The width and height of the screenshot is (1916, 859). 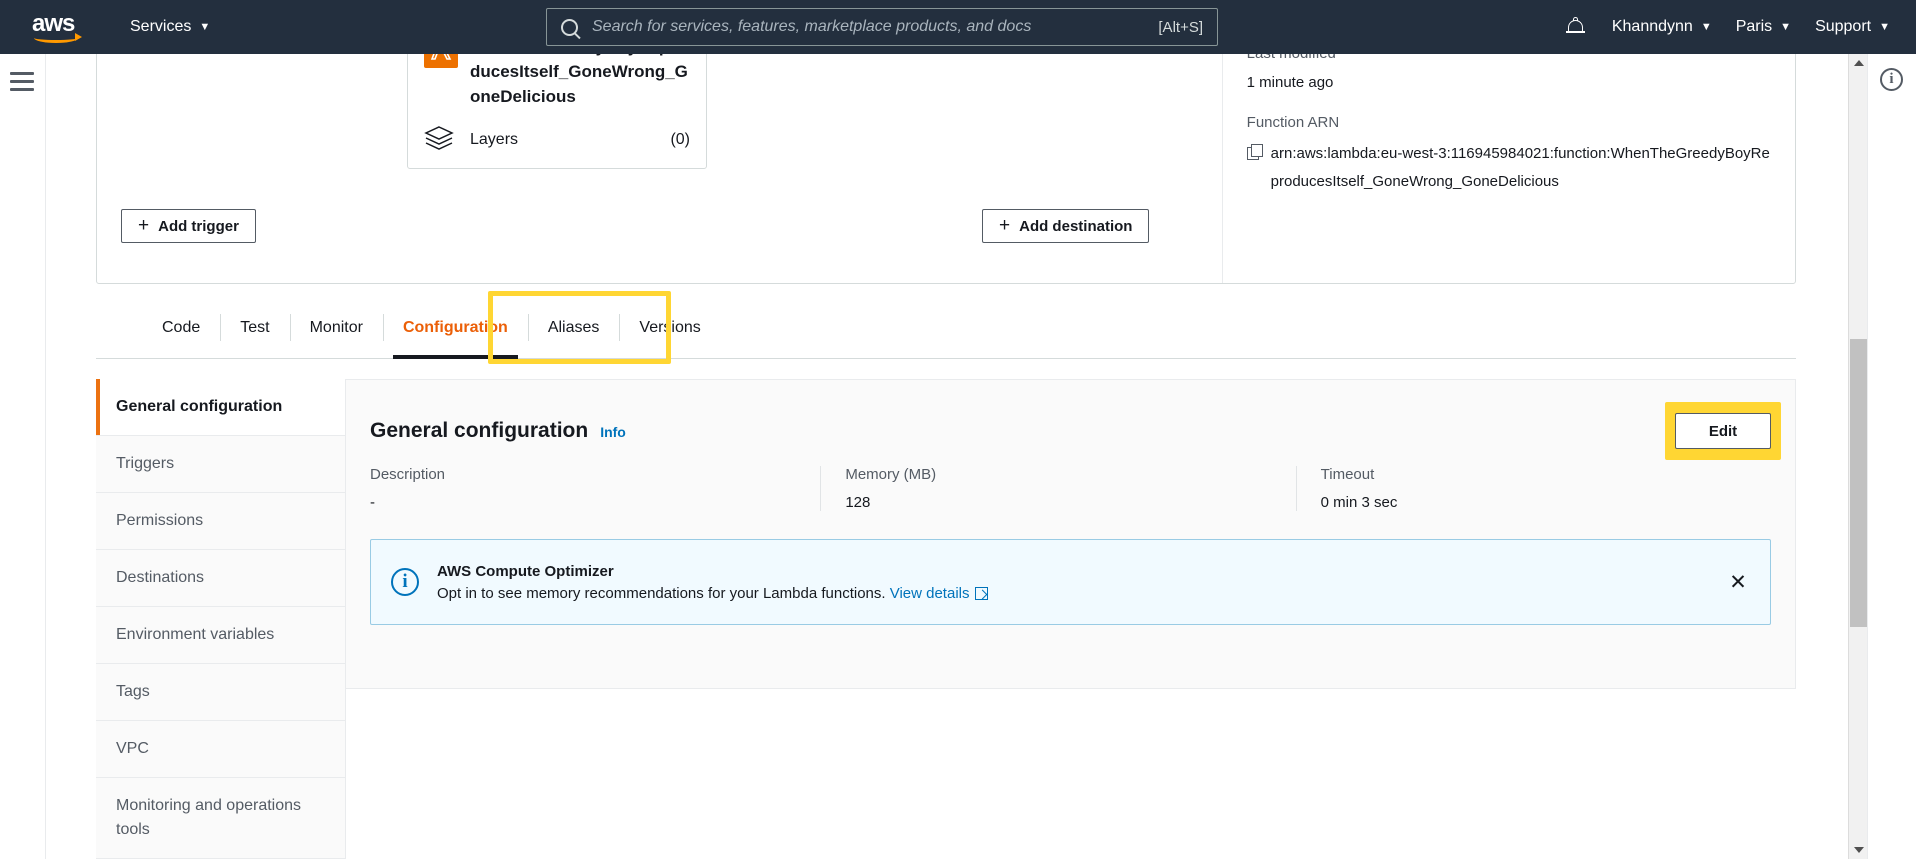 I want to click on tab-test: Test, so click(x=254, y=327).